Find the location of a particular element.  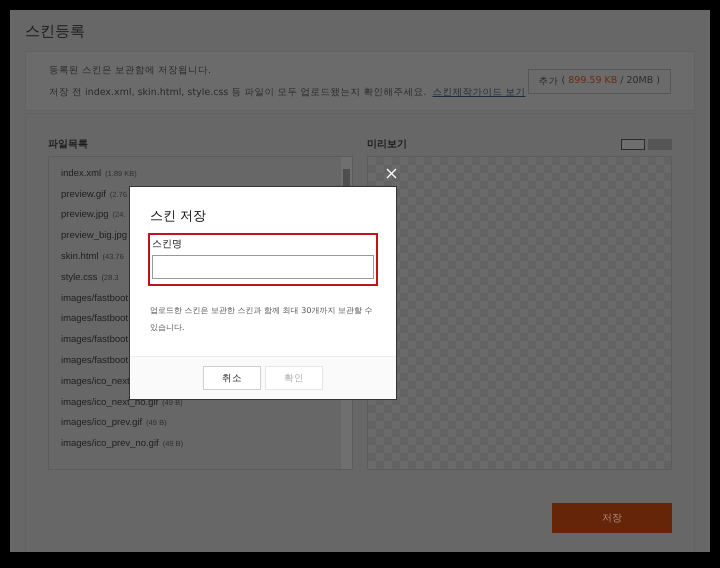

save-button: 저장 is located at coordinates (612, 518).